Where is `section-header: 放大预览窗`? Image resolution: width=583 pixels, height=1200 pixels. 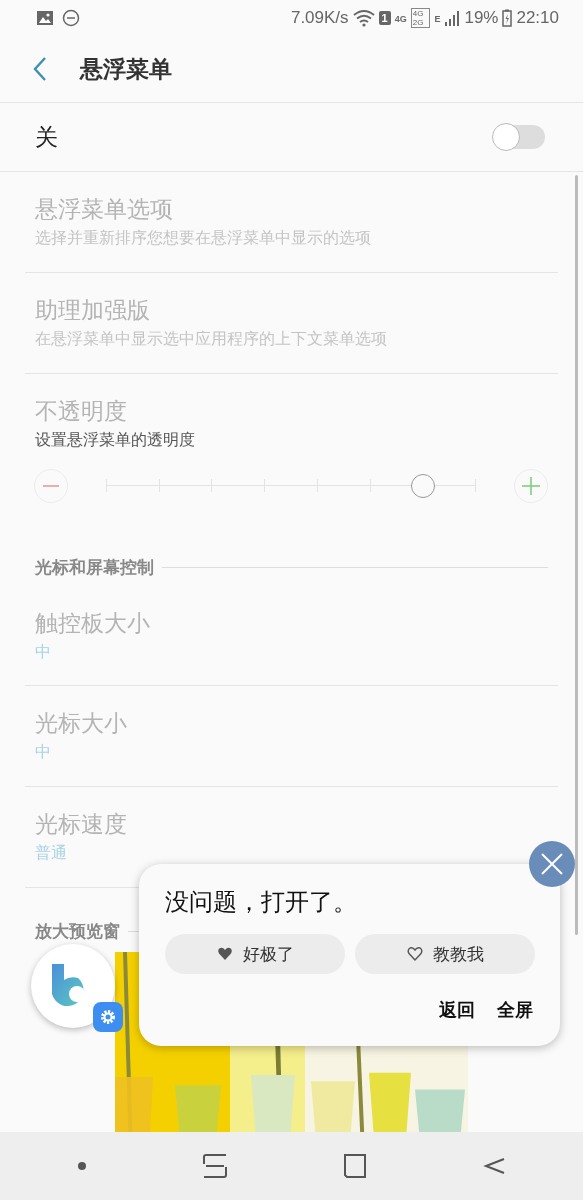 section-header: 放大预览窗 is located at coordinates (77, 931).